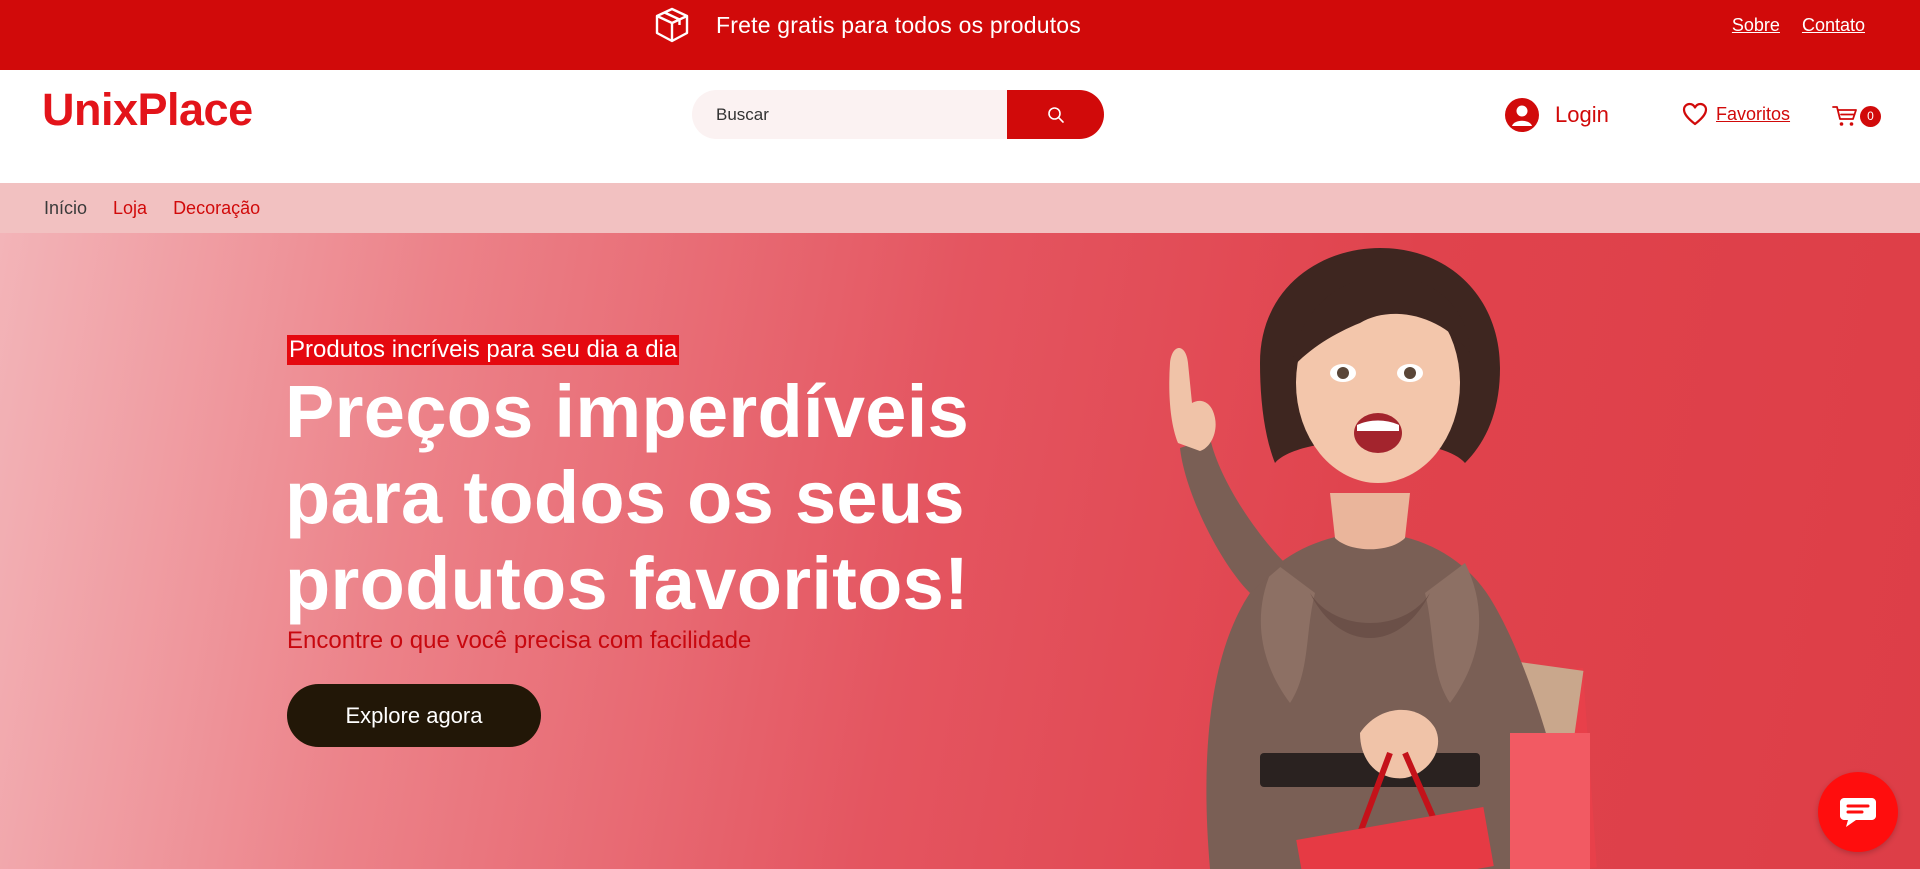 Image resolution: width=1920 pixels, height=869 pixels. I want to click on promo-message: Frete gratis para todos os produtos, so click(866, 25).